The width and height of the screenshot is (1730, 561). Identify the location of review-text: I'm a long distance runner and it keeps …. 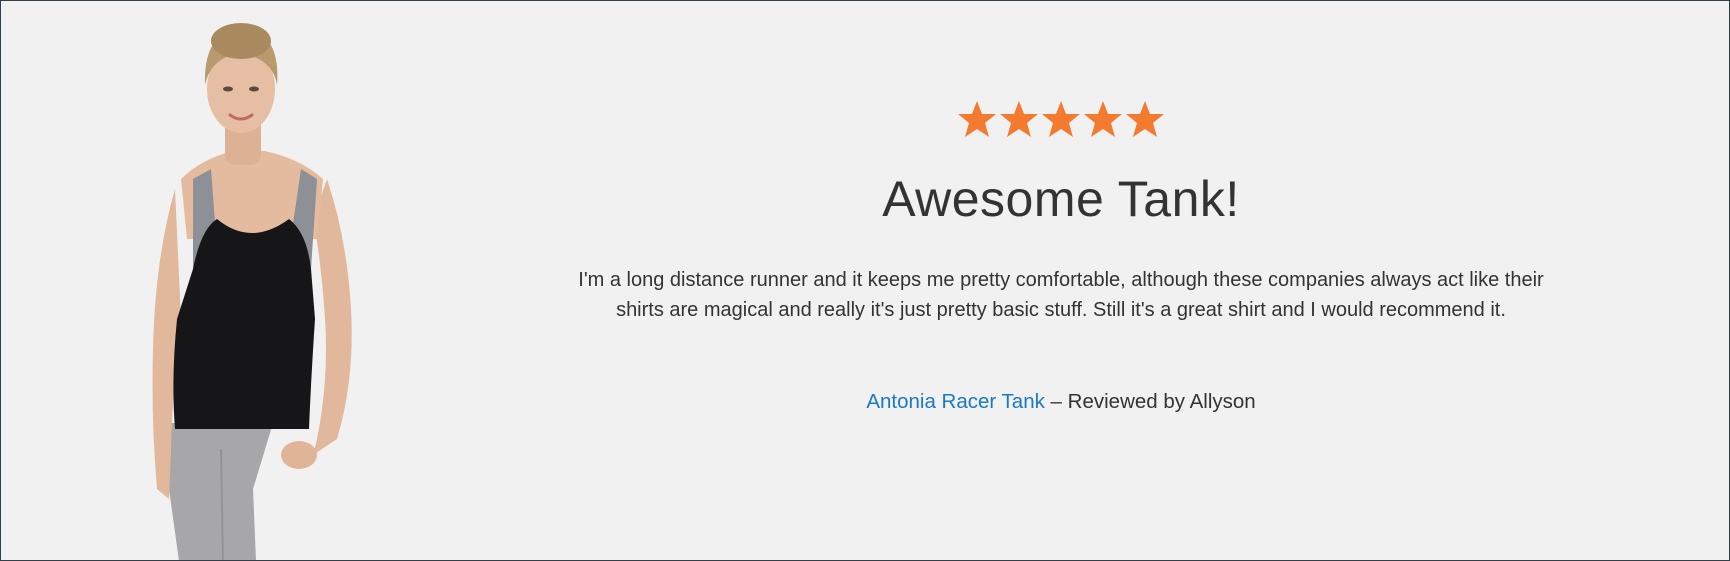
(1061, 295).